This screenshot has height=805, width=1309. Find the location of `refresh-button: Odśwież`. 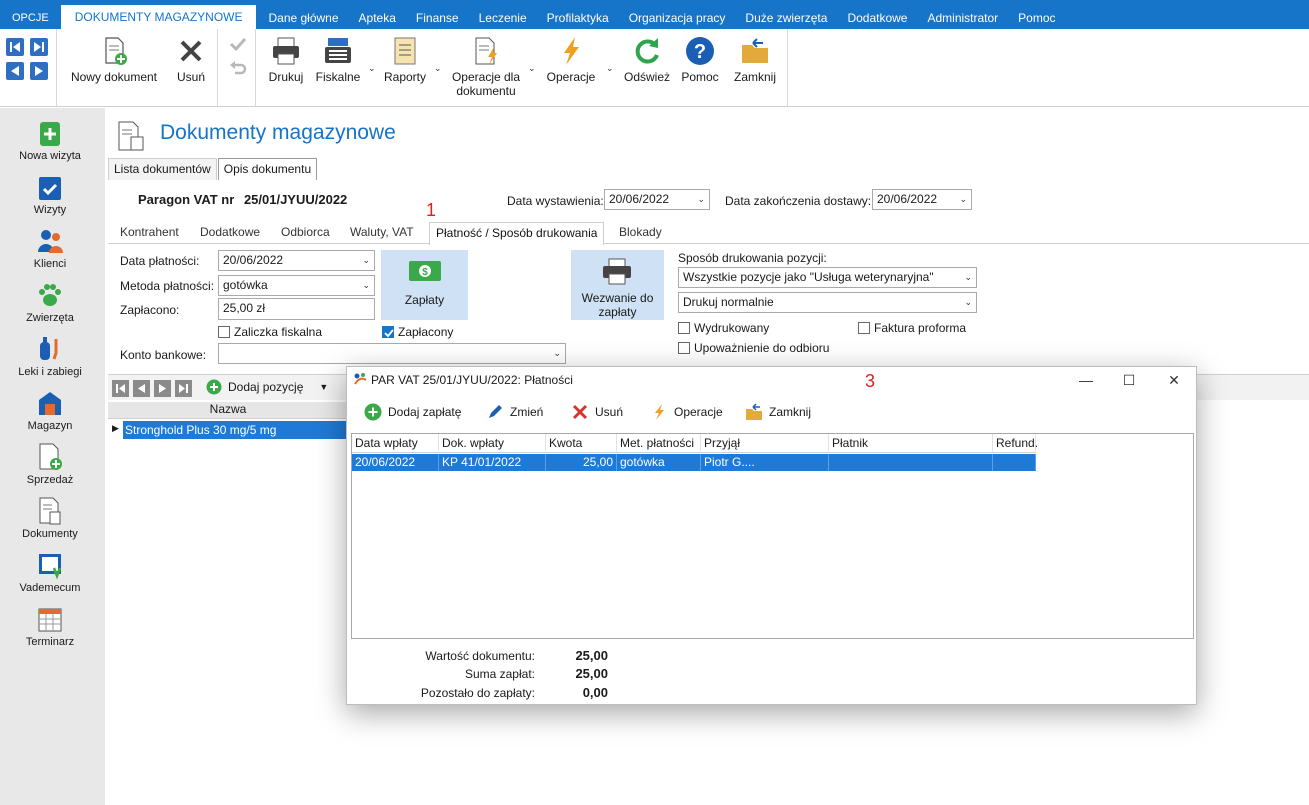

refresh-button: Odśwież is located at coordinates (647, 59).